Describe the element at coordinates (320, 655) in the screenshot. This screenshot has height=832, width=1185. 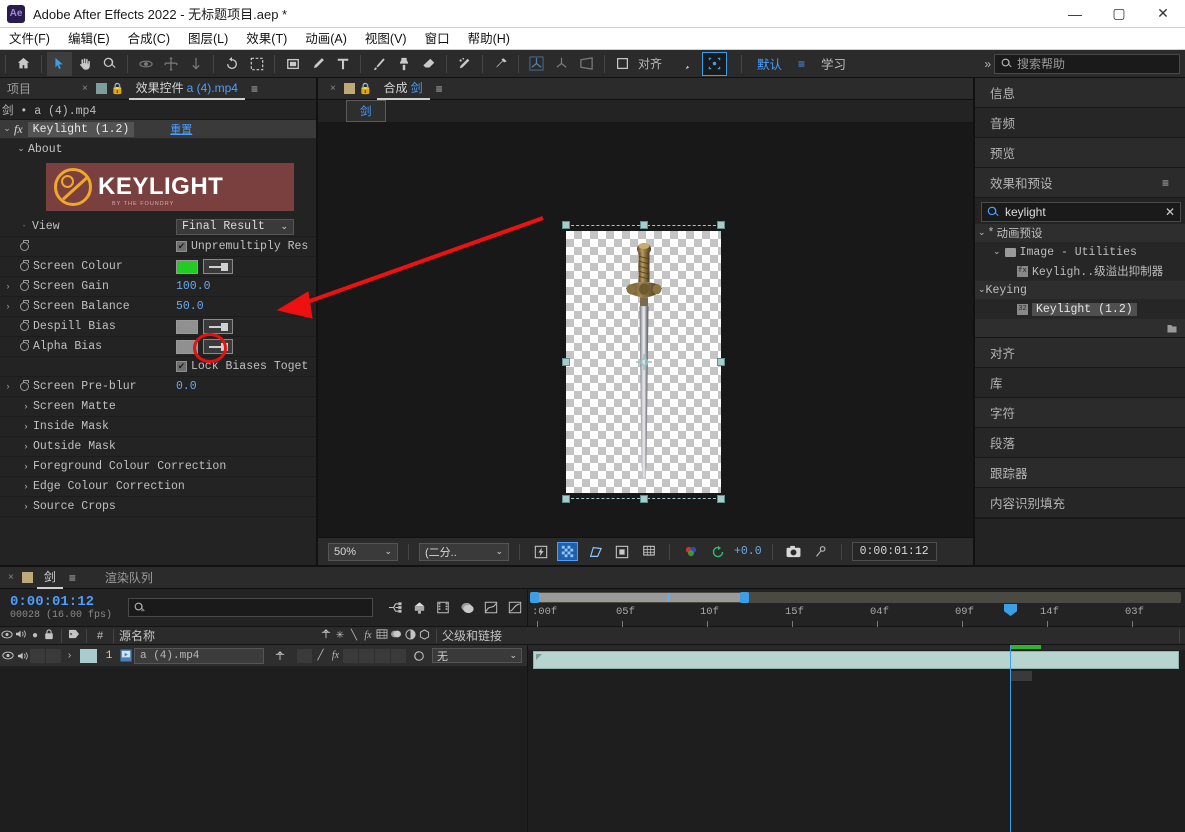
I see `layer-quality-switch-icon: ╱` at that location.